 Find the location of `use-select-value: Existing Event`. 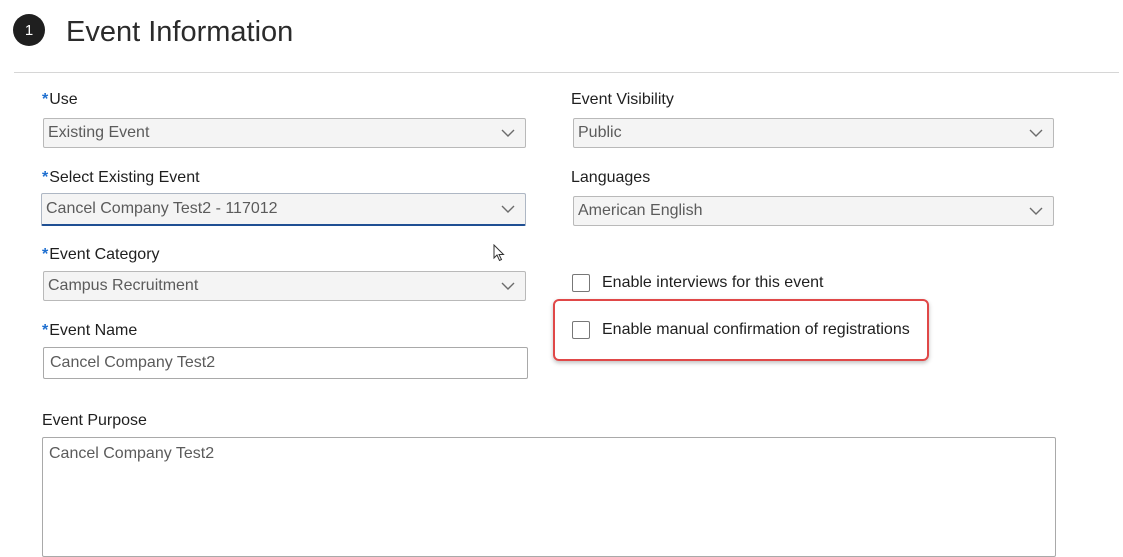

use-select-value: Existing Event is located at coordinates (99, 132).